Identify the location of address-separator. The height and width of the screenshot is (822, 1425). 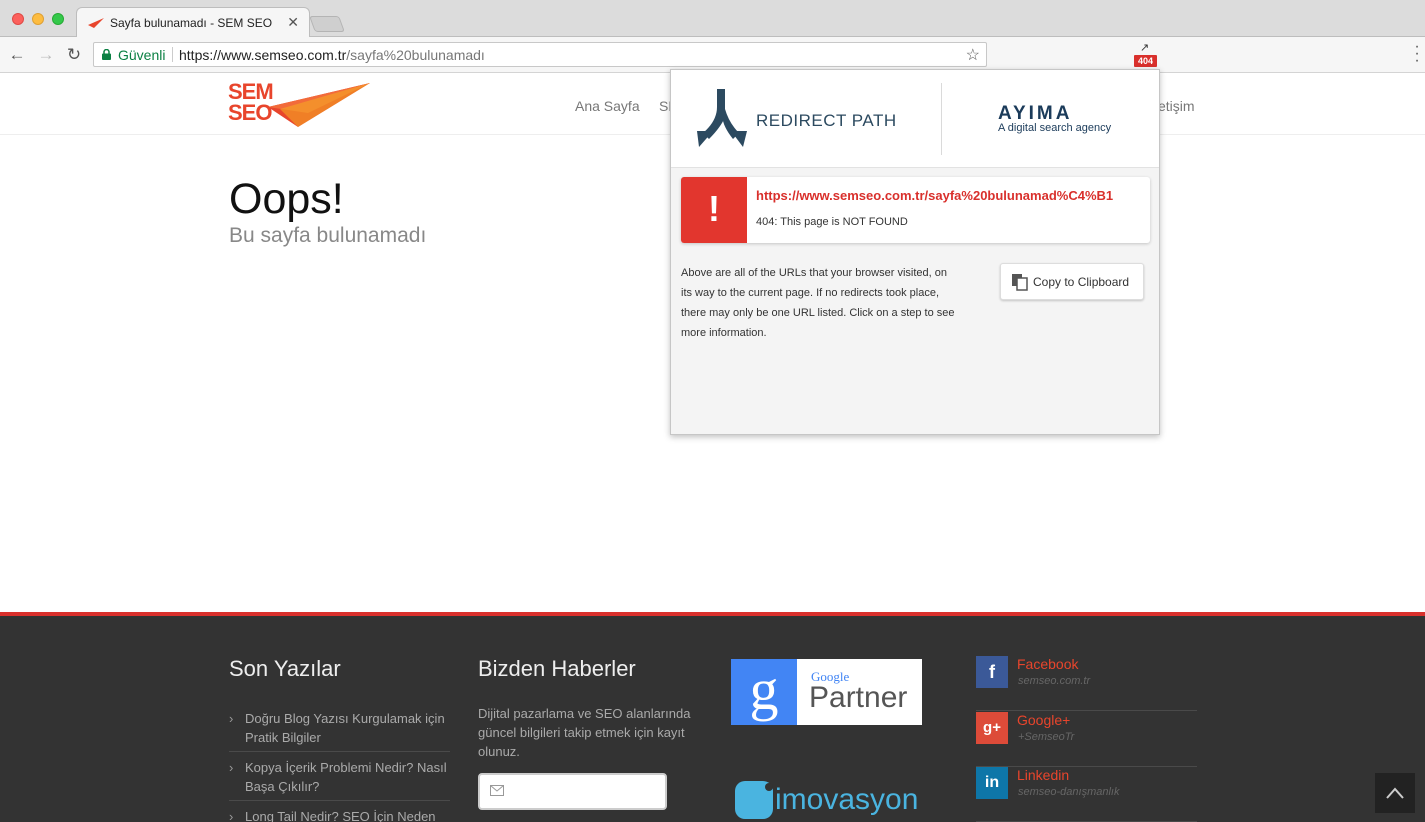
(172, 54).